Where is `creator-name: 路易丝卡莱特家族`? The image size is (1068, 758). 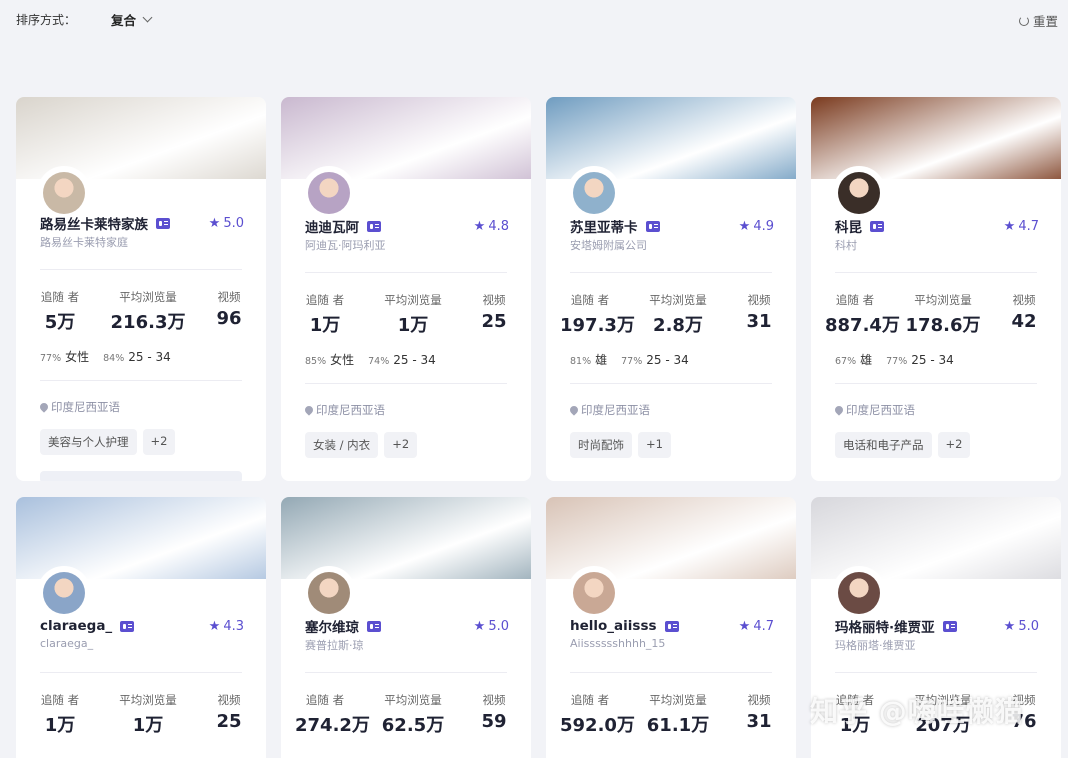 creator-name: 路易丝卡莱特家族 is located at coordinates (94, 223).